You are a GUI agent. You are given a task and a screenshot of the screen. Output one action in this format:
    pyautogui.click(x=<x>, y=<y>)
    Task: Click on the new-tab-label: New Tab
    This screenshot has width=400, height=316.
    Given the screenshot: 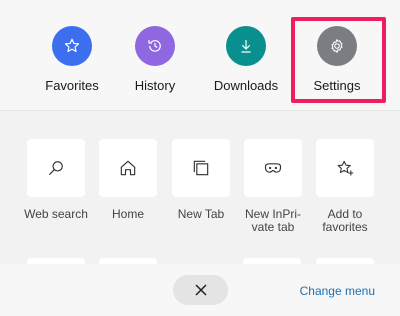 What is the action you would take?
    pyautogui.click(x=201, y=214)
    